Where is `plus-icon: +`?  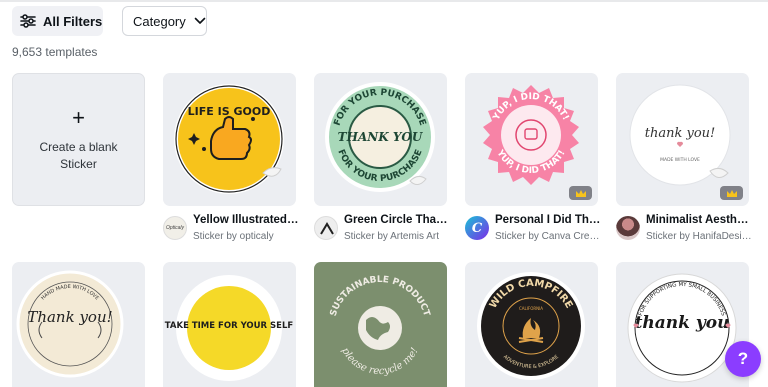 plus-icon: + is located at coordinates (78, 117).